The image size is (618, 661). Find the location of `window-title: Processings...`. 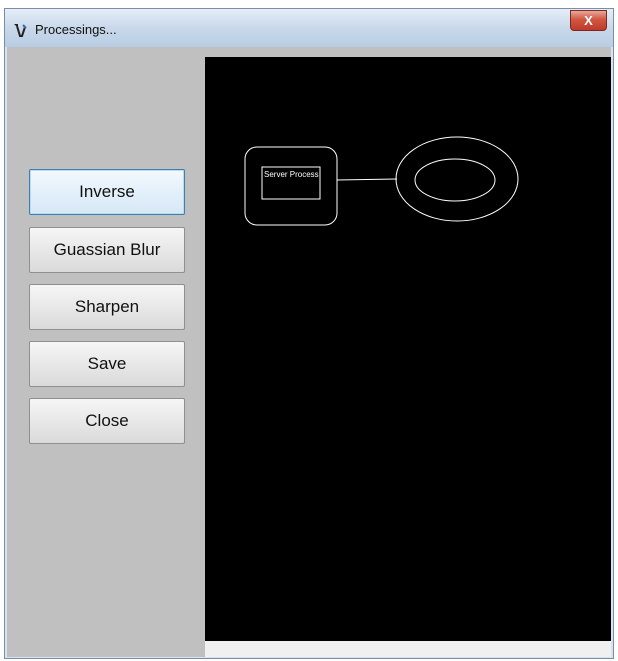

window-title: Processings... is located at coordinates (76, 29).